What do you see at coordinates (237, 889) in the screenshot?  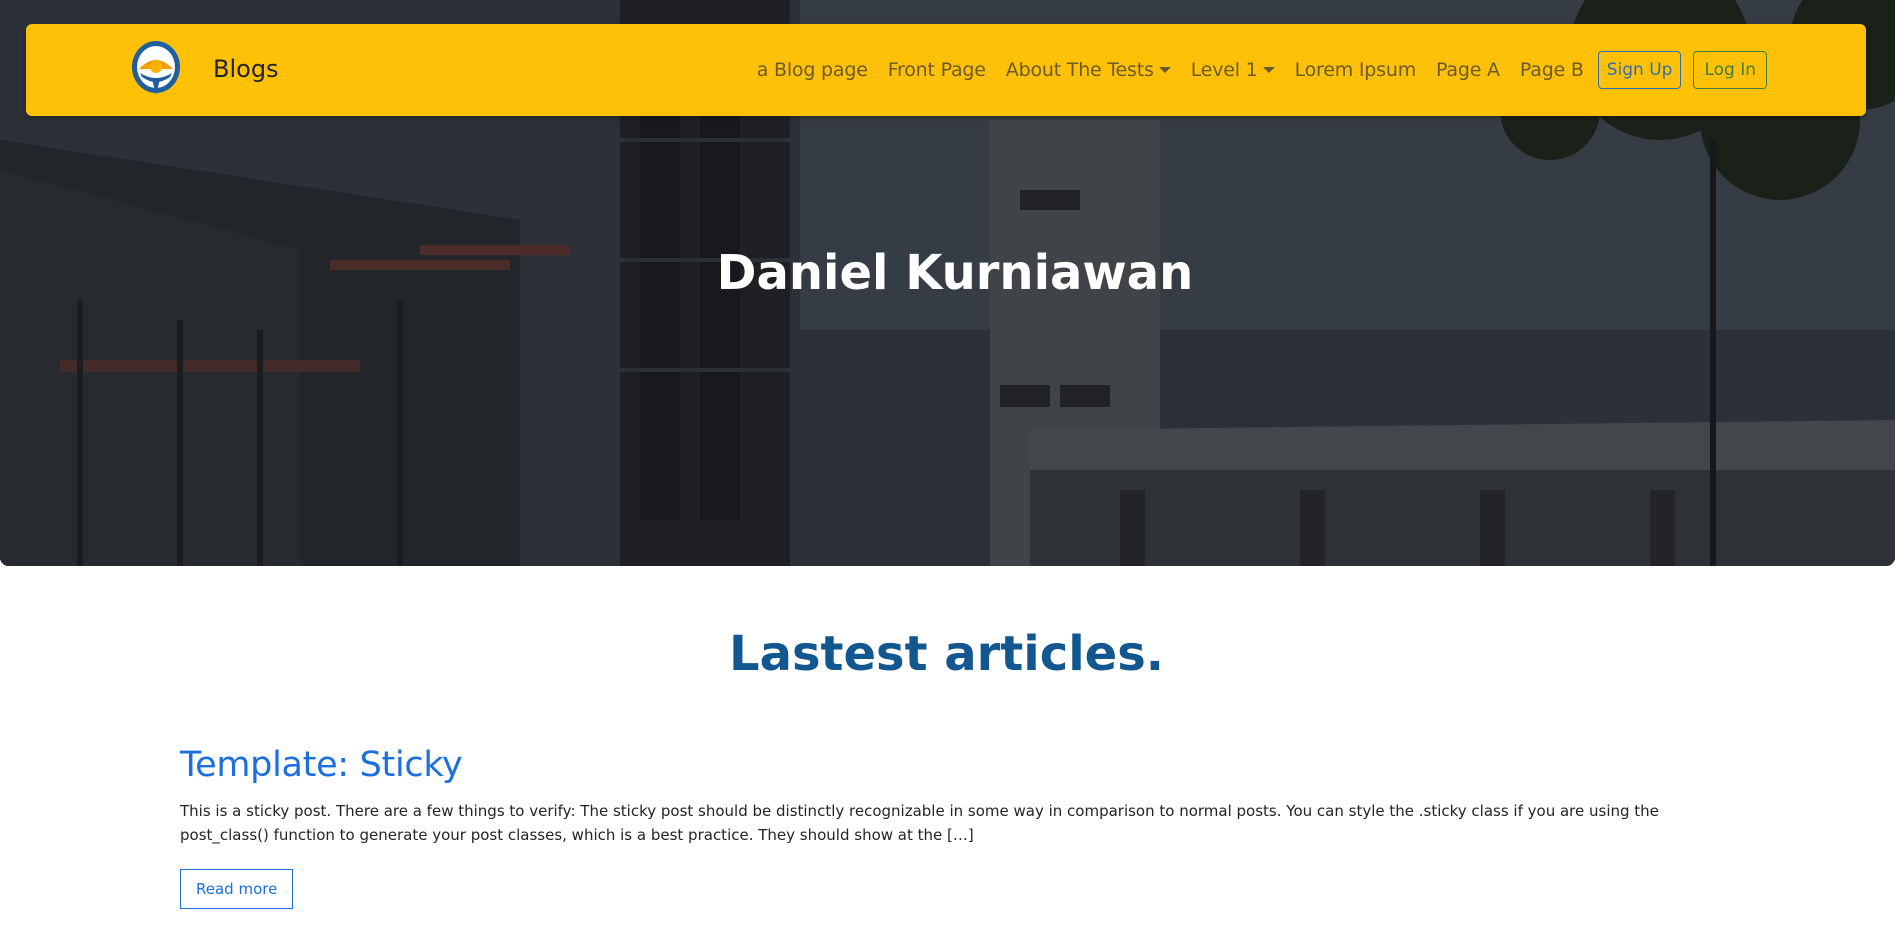 I see `read-more-button: Read more` at bounding box center [237, 889].